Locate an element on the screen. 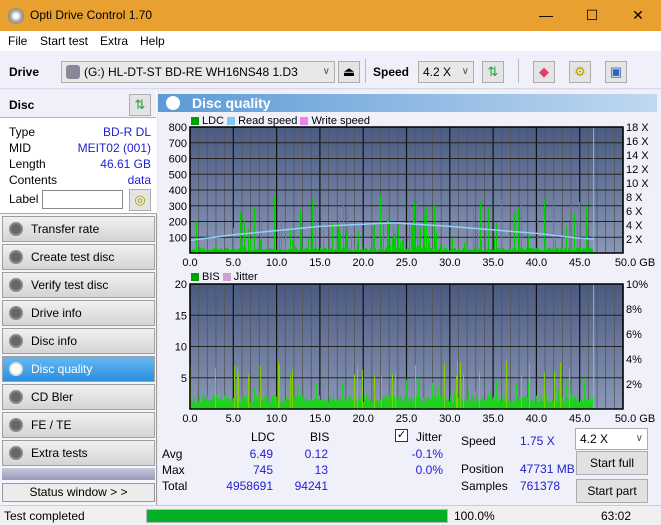 The image size is (661, 525). x-tick-label: 40.0 is located at coordinates (536, 419).